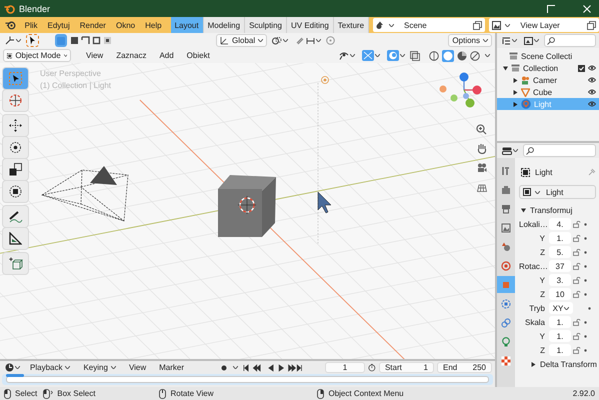 The image size is (599, 400). I want to click on number-field: 37, so click(560, 266).